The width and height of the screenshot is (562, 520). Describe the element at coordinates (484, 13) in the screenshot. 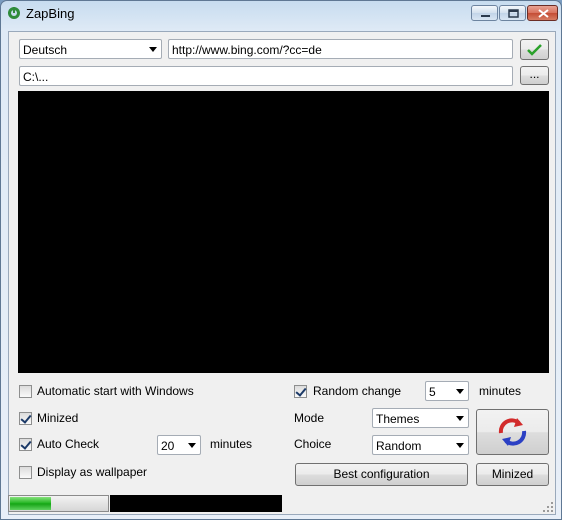

I see `minimize-button` at that location.